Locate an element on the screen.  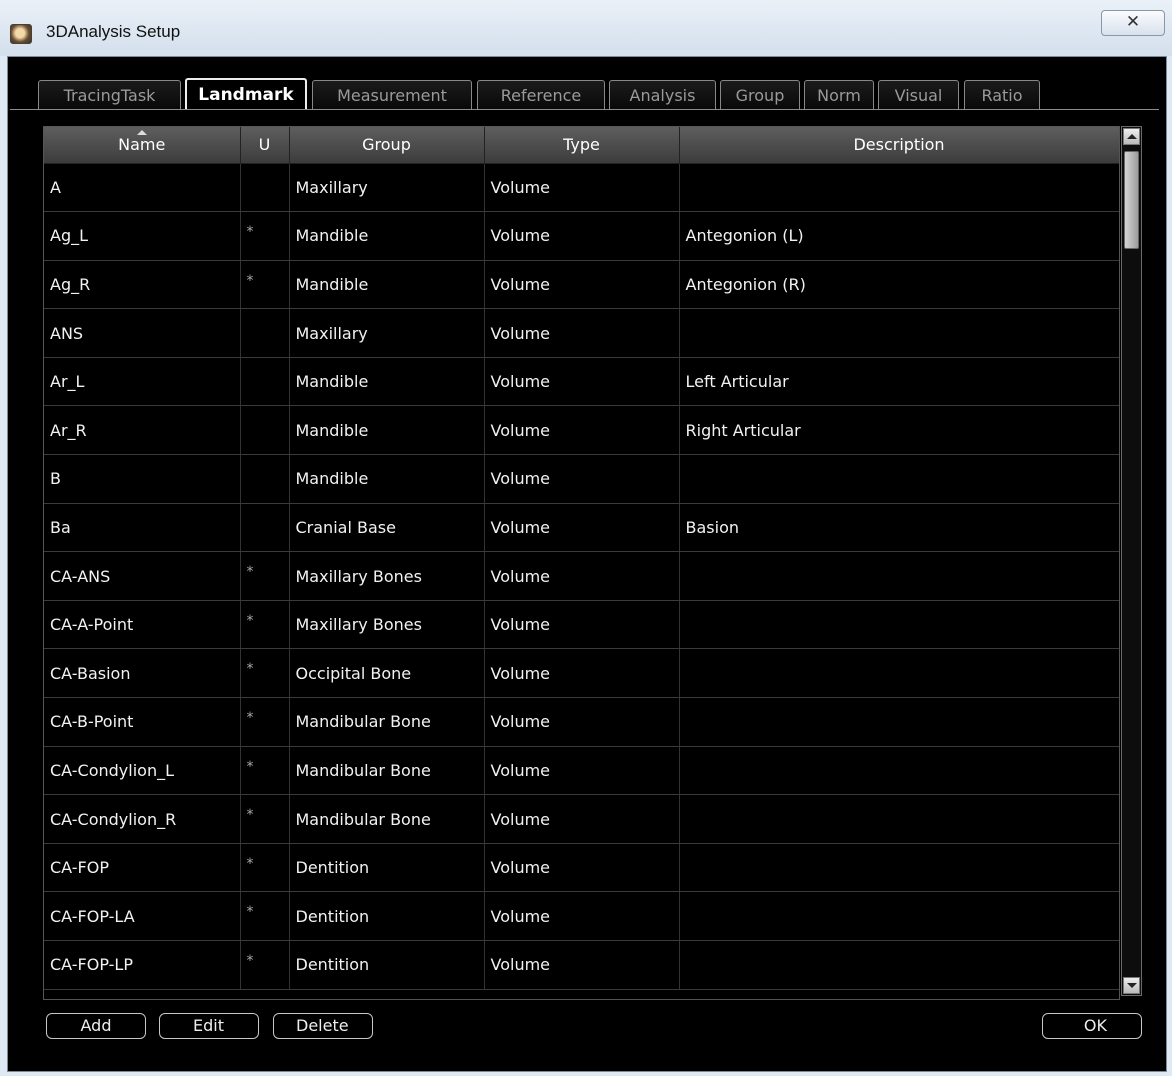
cell-group: Occipital Bone is located at coordinates (387, 673).